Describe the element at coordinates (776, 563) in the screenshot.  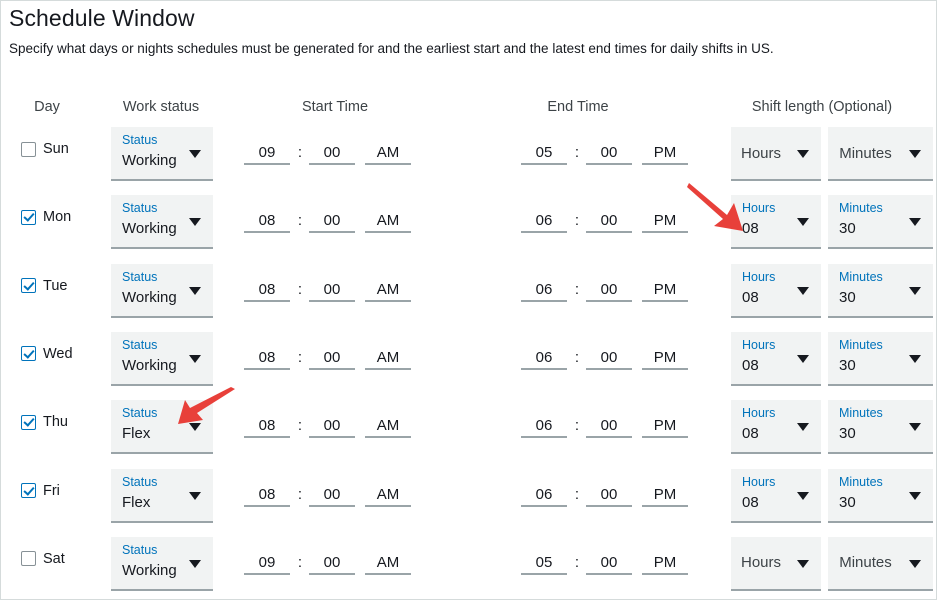
I see `shift-hours-select-sat: Hours` at that location.